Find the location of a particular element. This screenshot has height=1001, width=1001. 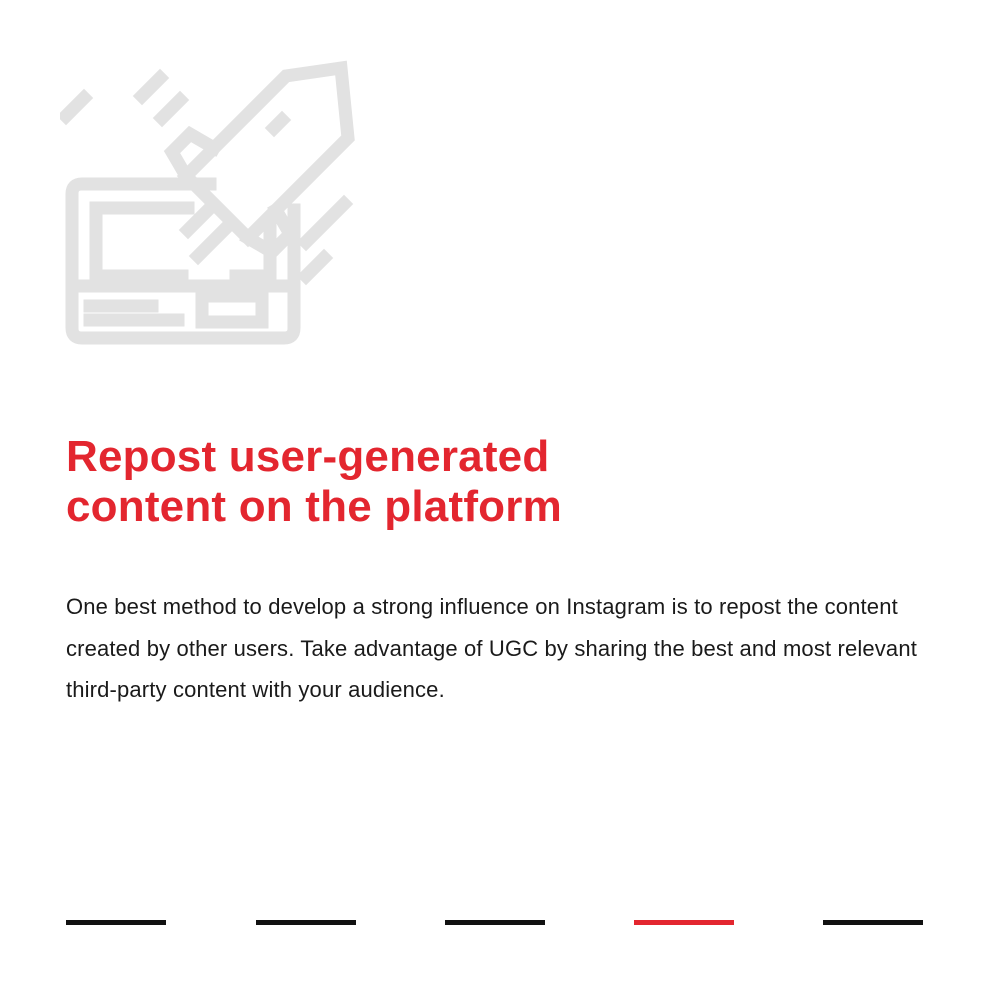

headline-line-1: Repost user-generated is located at coordinates (308, 456).